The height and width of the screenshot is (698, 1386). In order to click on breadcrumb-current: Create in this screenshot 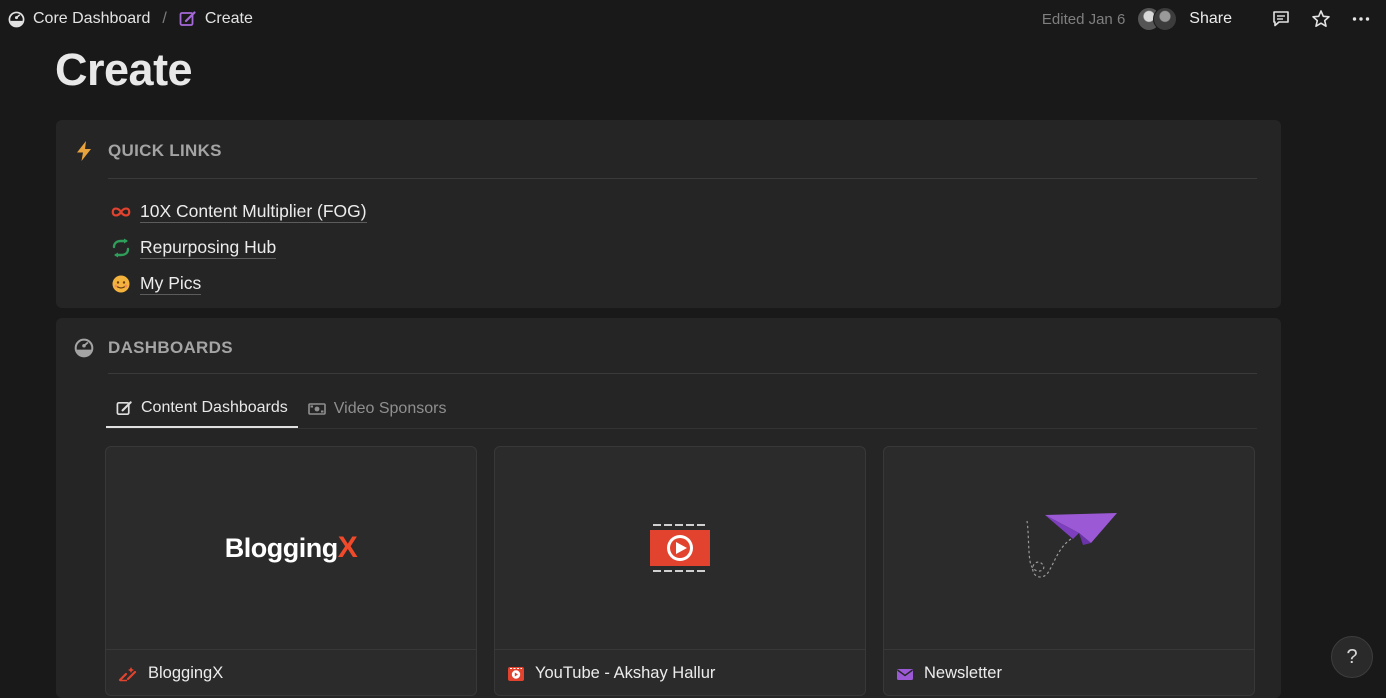, I will do `click(216, 19)`.